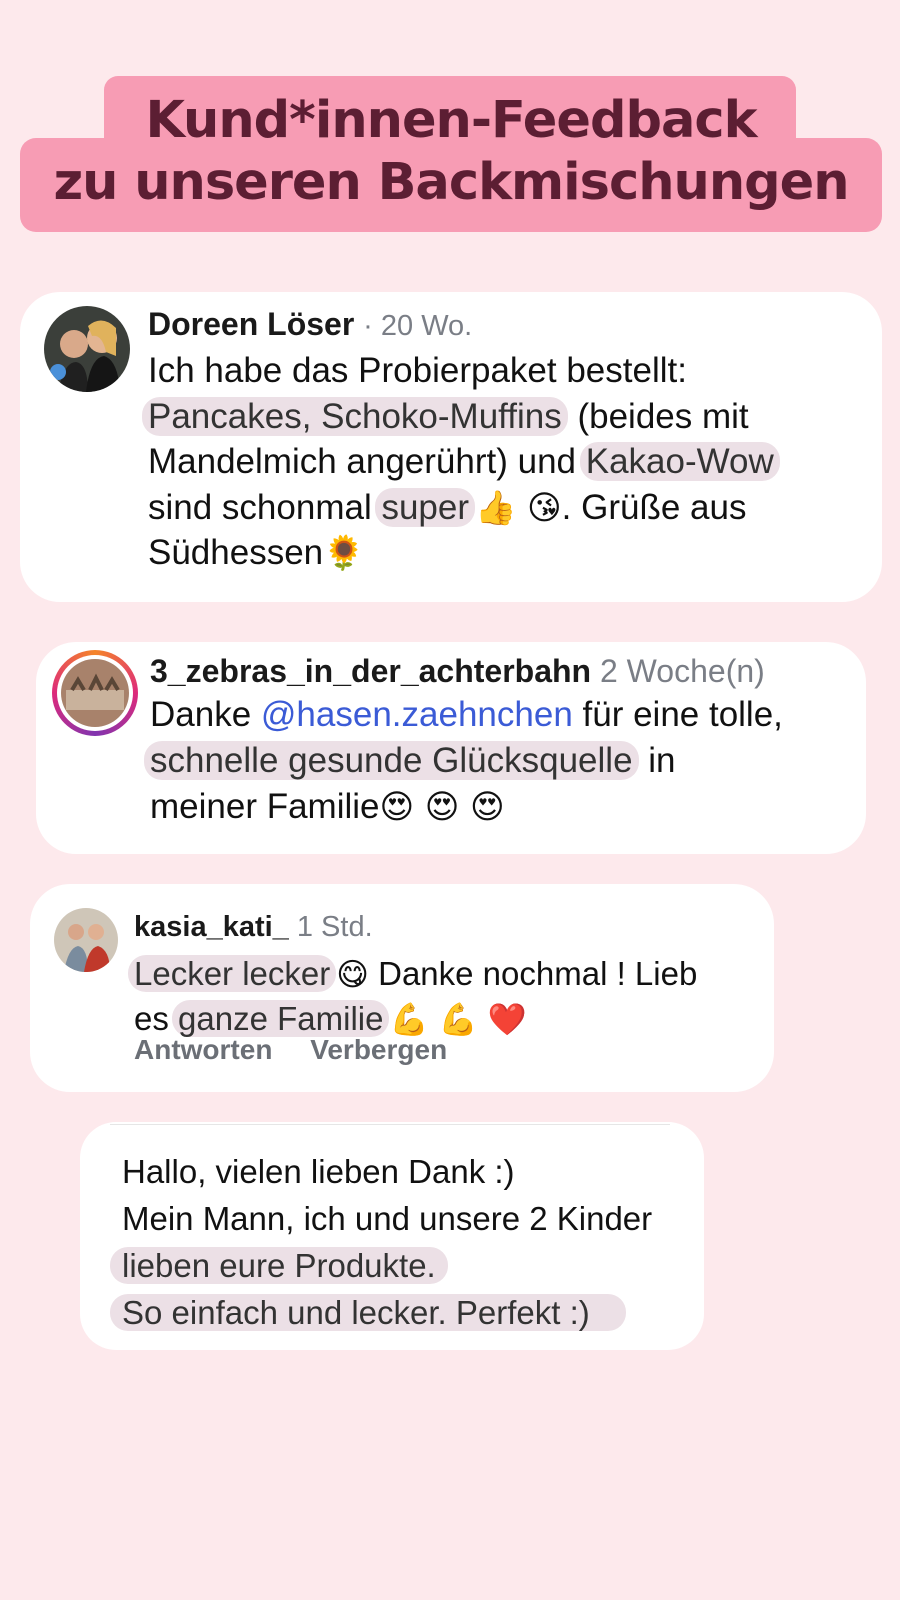  I want to click on message-line: Hallo, vielen lieben Dank :), so click(318, 1171).